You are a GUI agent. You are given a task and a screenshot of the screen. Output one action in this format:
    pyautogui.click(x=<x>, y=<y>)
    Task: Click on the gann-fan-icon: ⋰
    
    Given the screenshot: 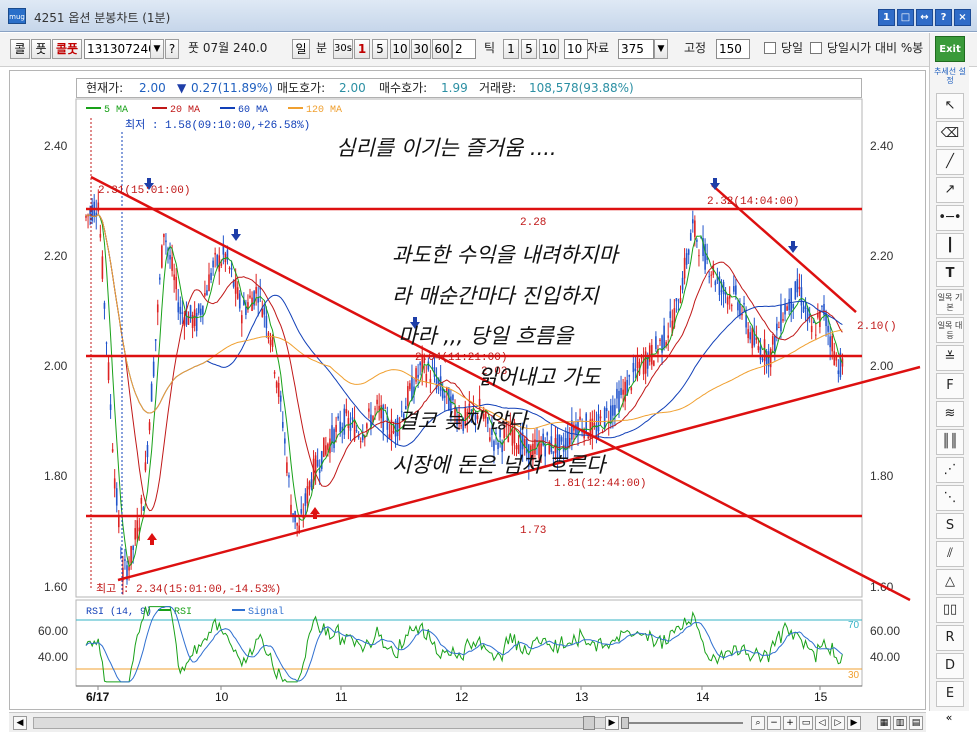 What is the action you would take?
    pyautogui.click(x=950, y=470)
    